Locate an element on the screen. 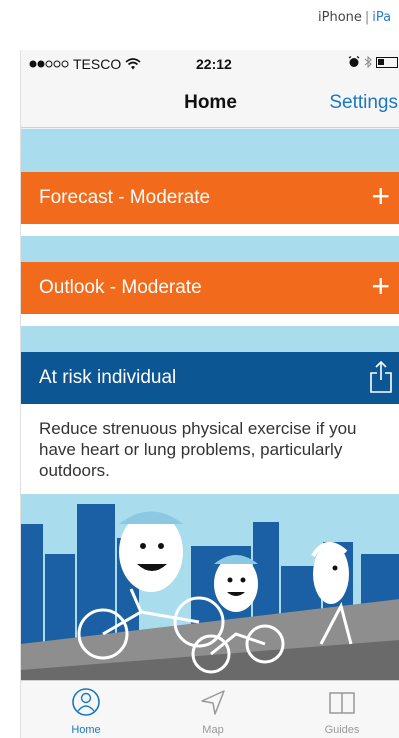 This screenshot has height=738, width=399. battery-icon is located at coordinates (387, 62).